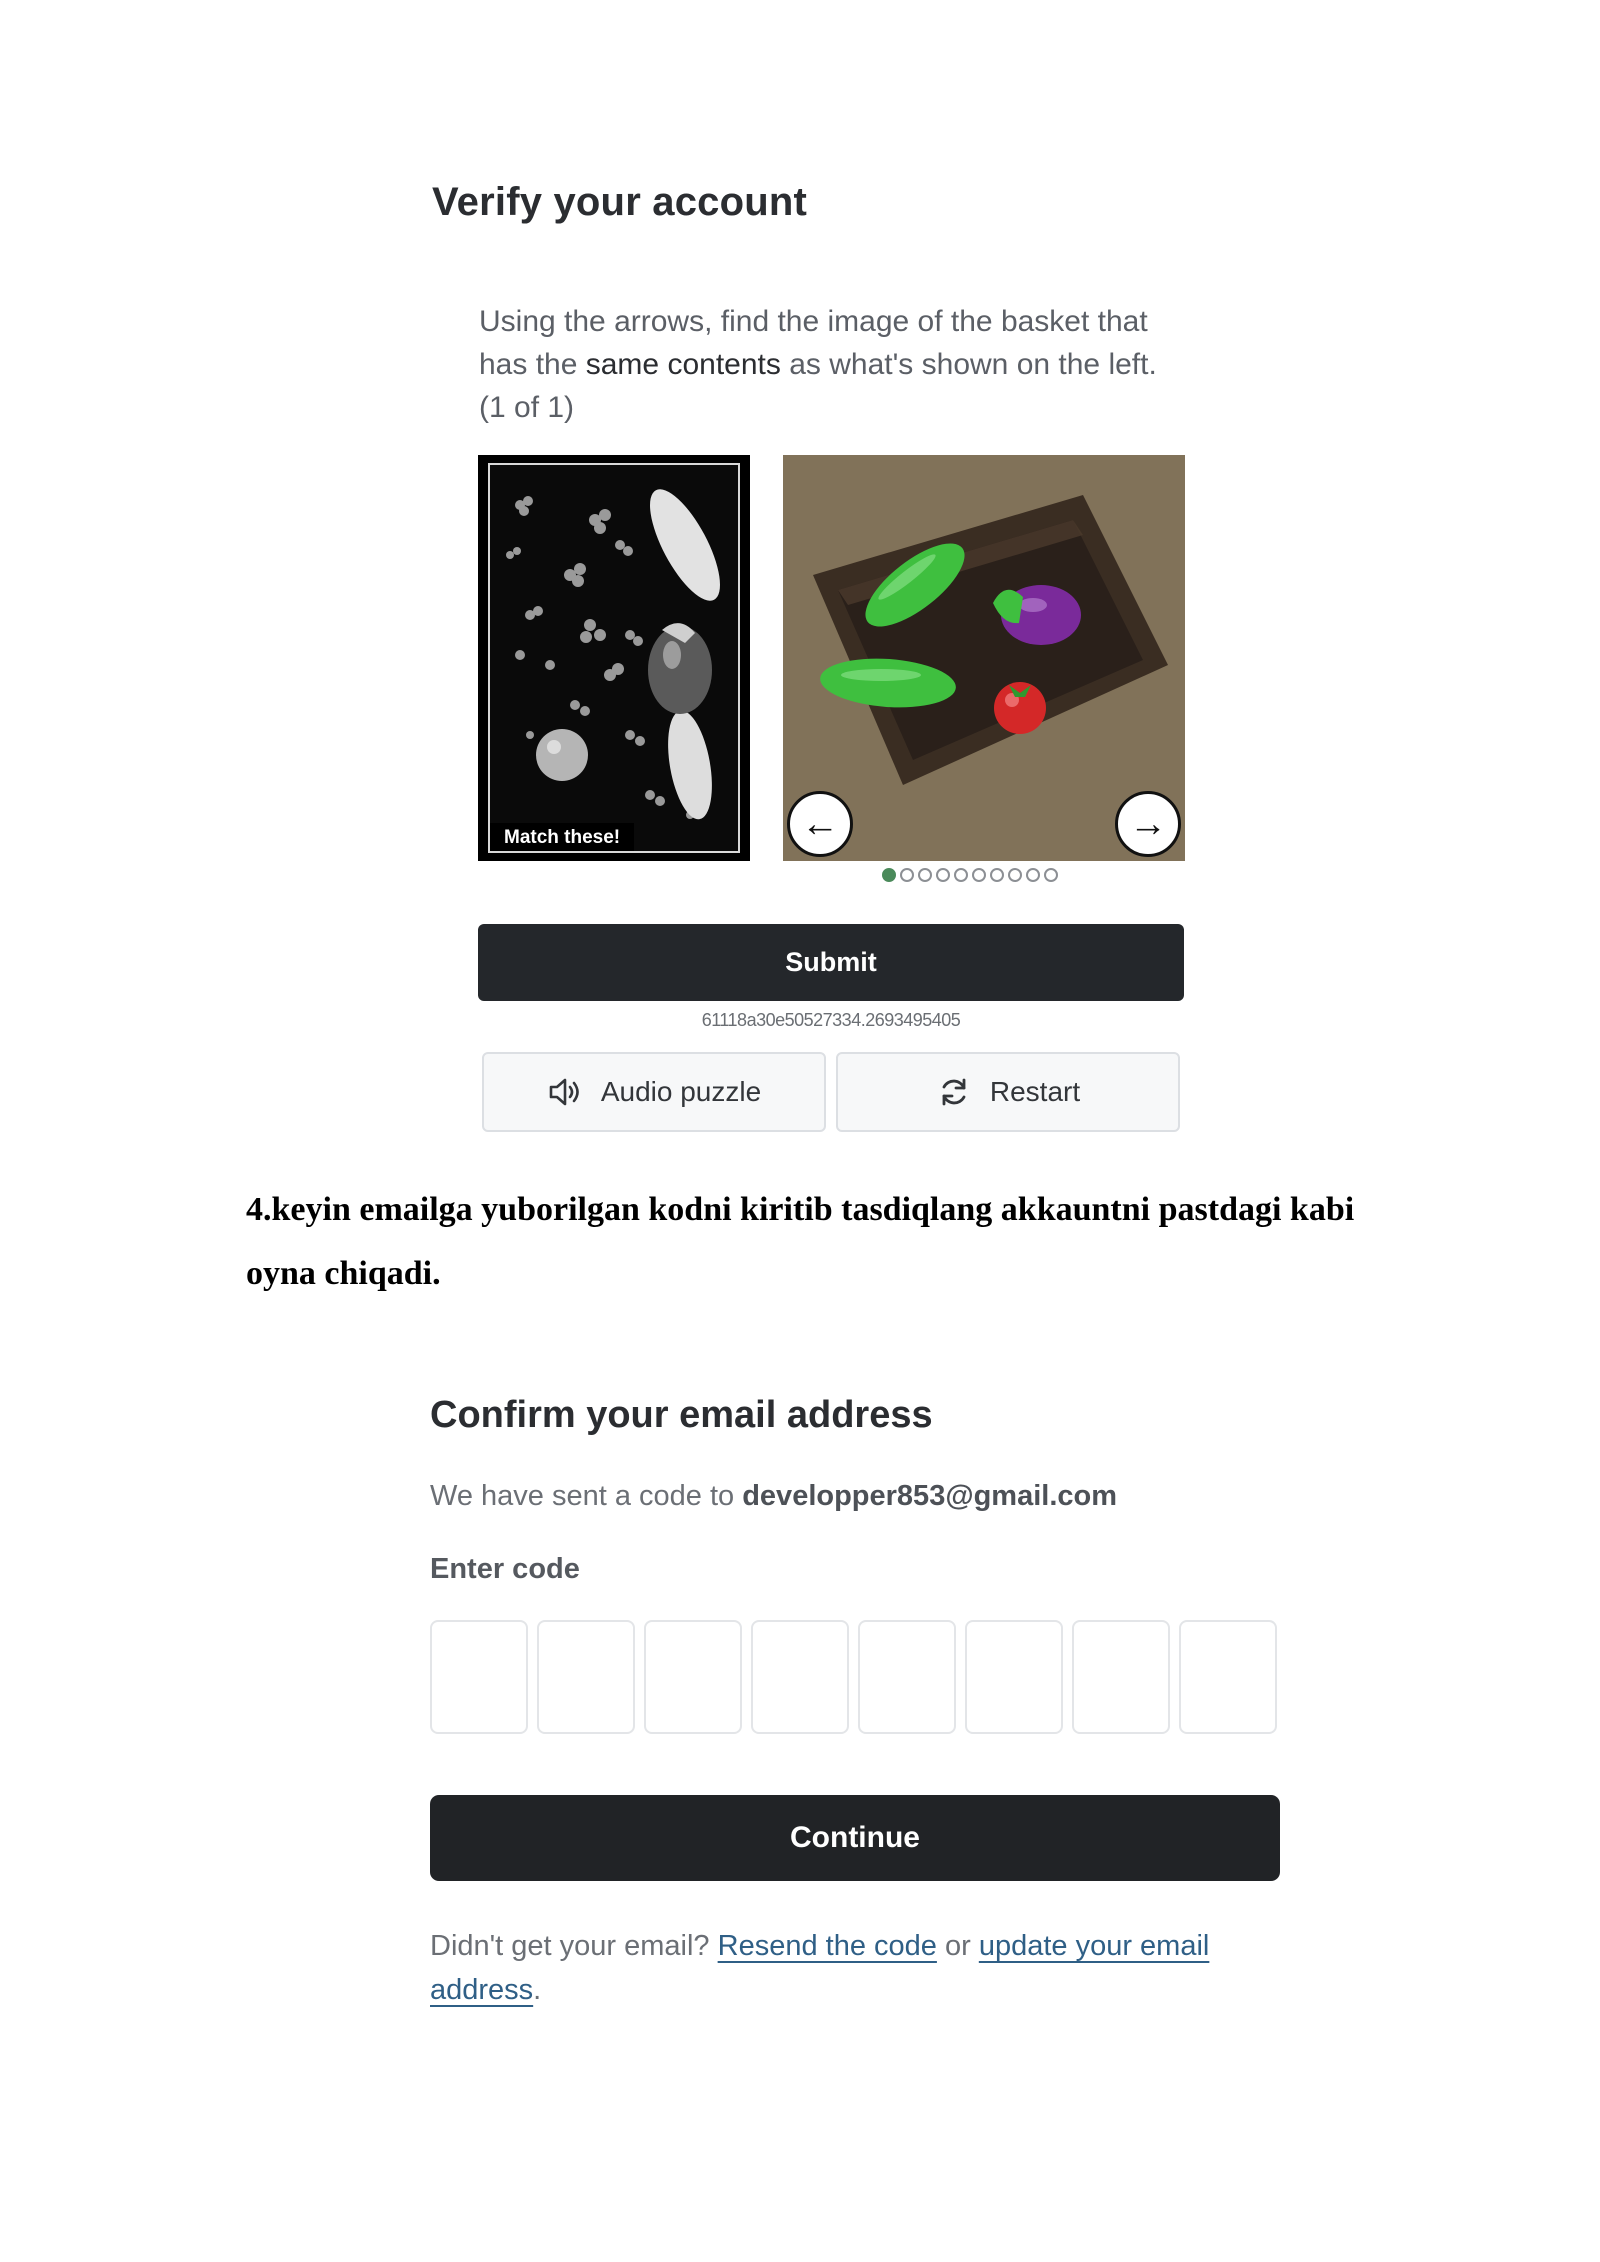 The image size is (1600, 2262). What do you see at coordinates (505, 1569) in the screenshot?
I see `enter-code-label: Enter code` at bounding box center [505, 1569].